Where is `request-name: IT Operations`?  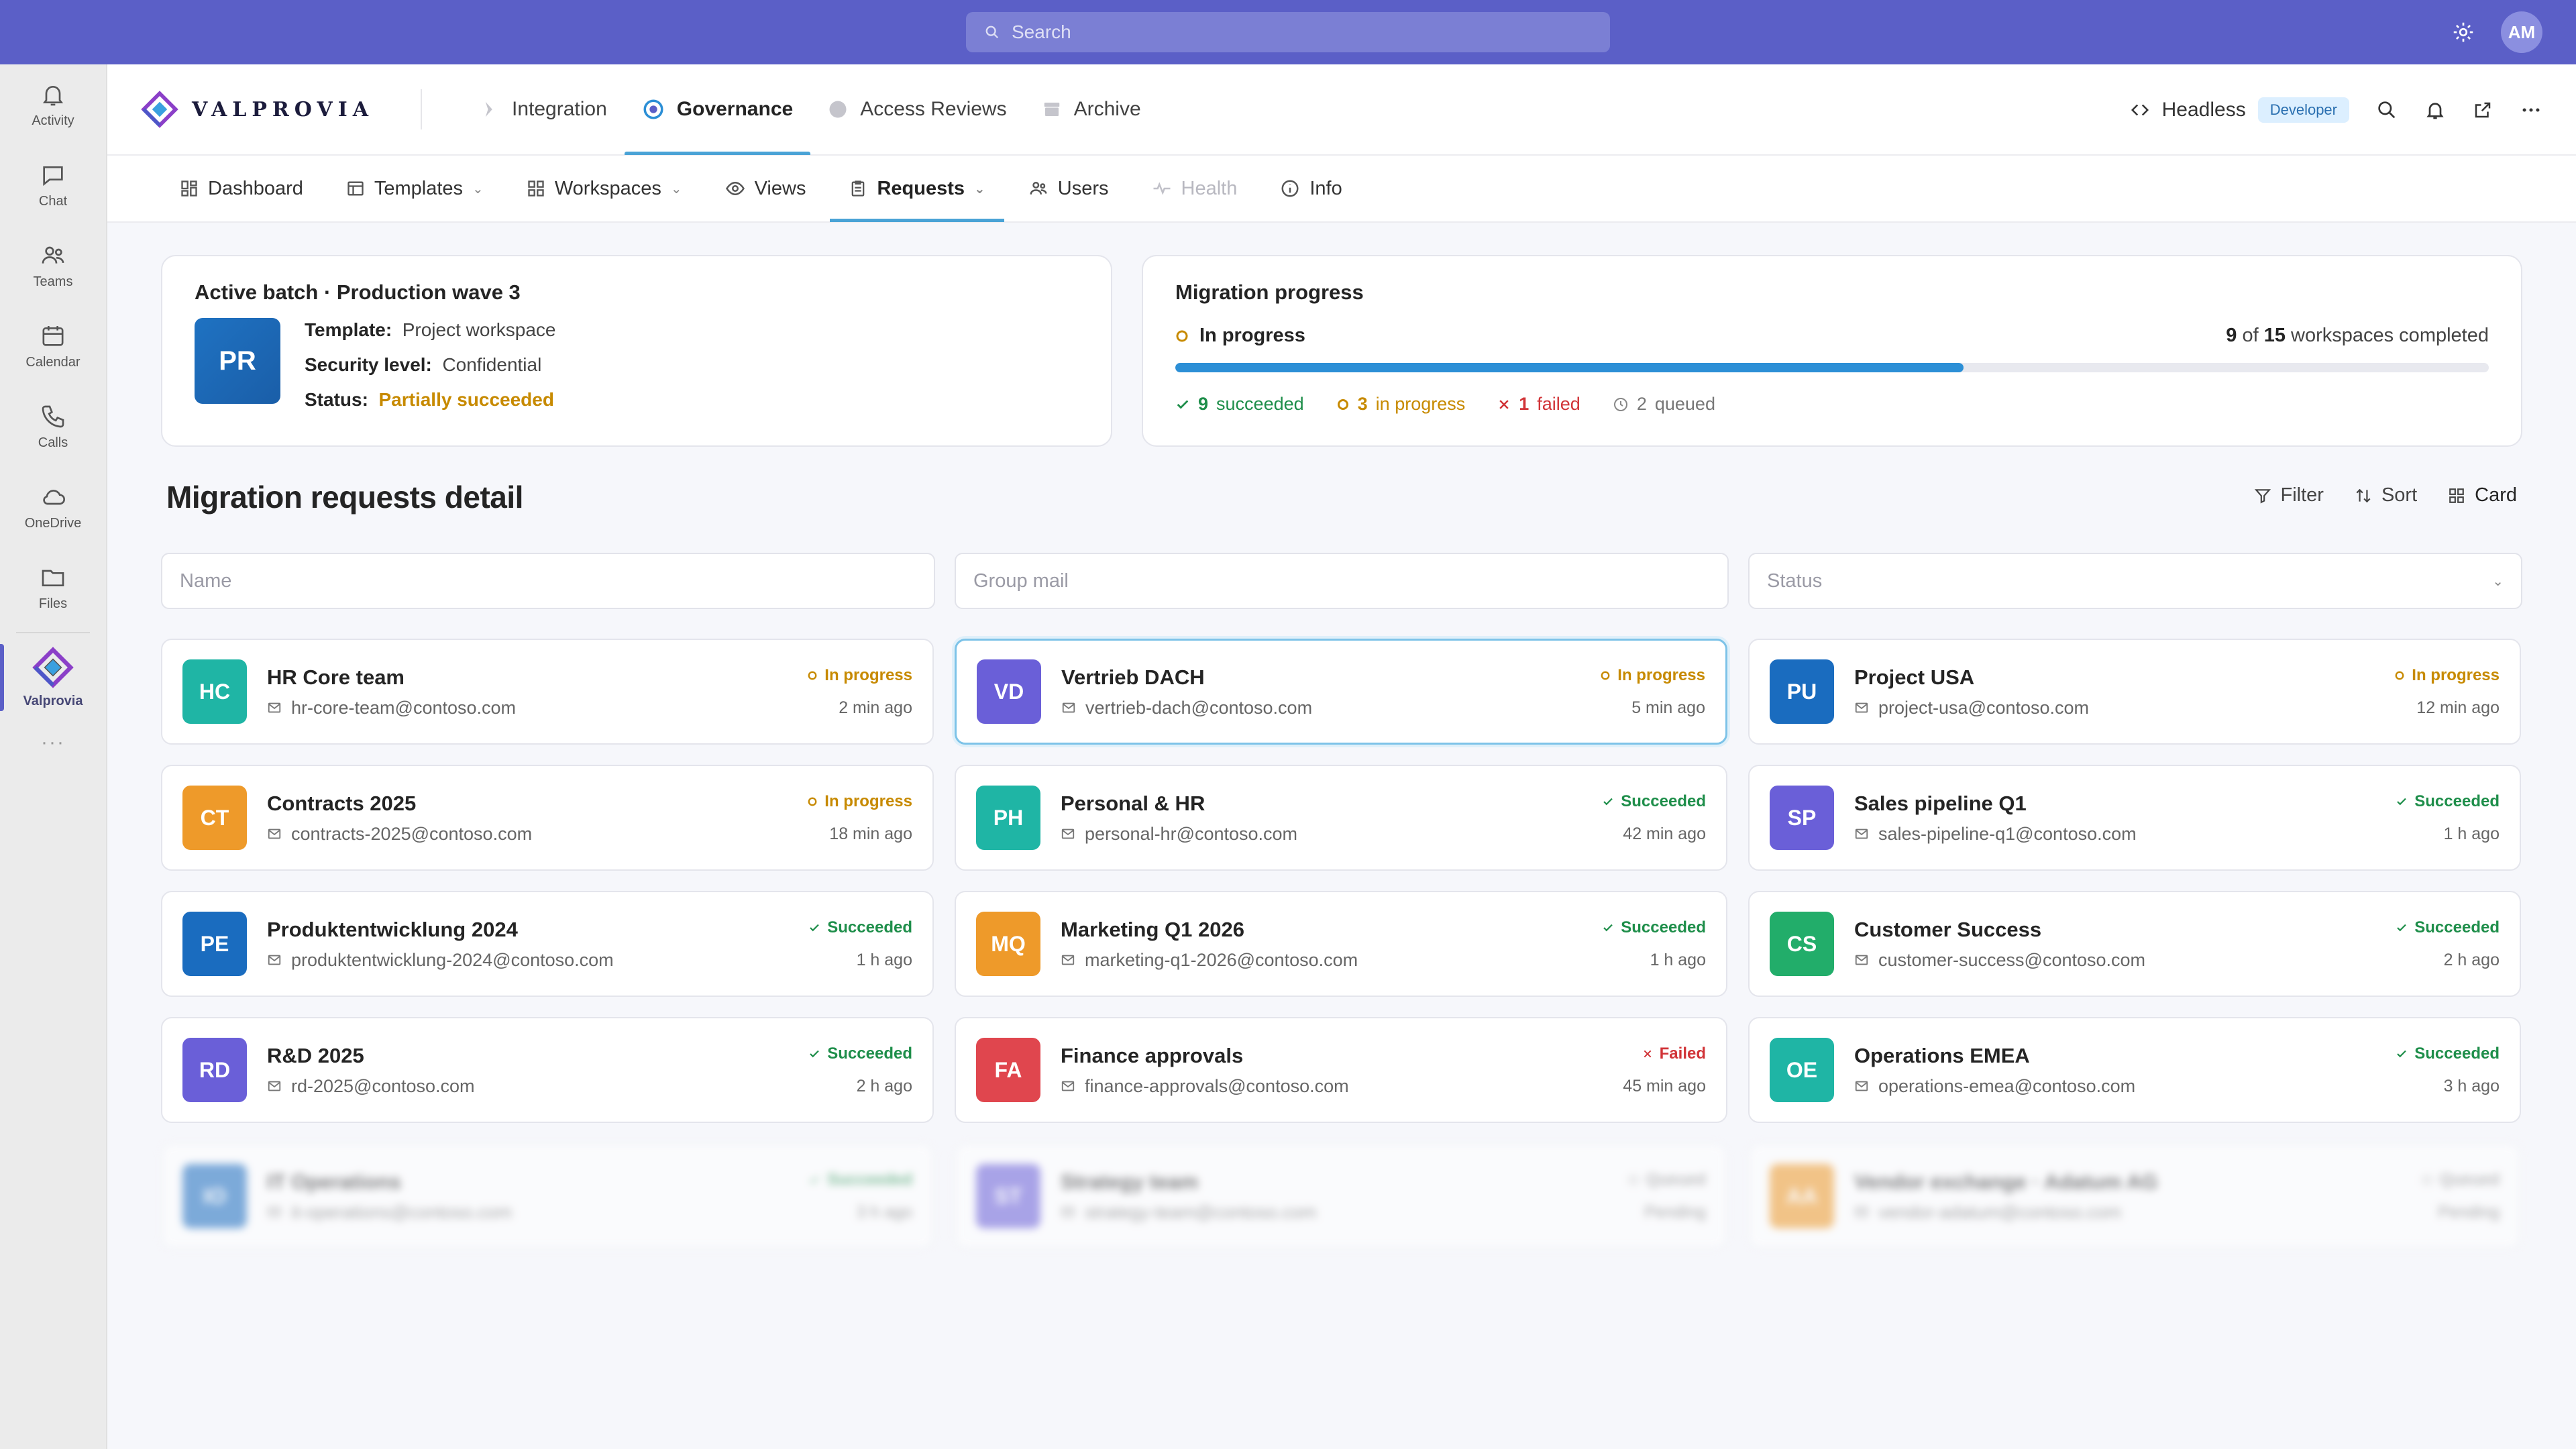 request-name: IT Operations is located at coordinates (334, 1181).